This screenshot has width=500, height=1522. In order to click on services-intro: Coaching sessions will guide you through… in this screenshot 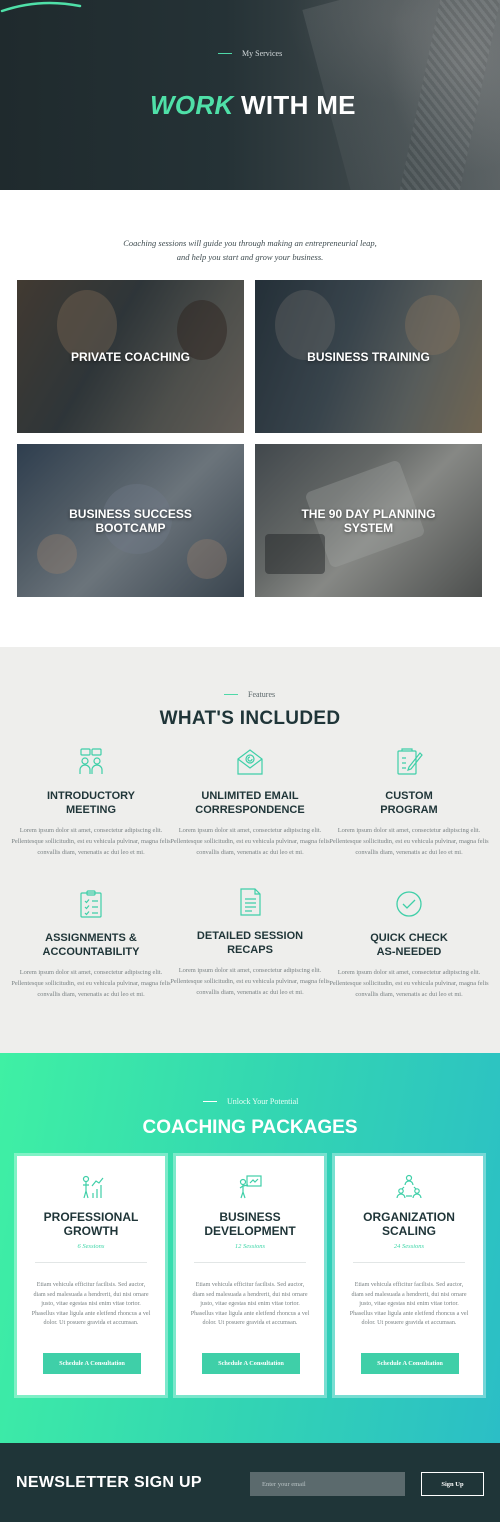, I will do `click(250, 250)`.